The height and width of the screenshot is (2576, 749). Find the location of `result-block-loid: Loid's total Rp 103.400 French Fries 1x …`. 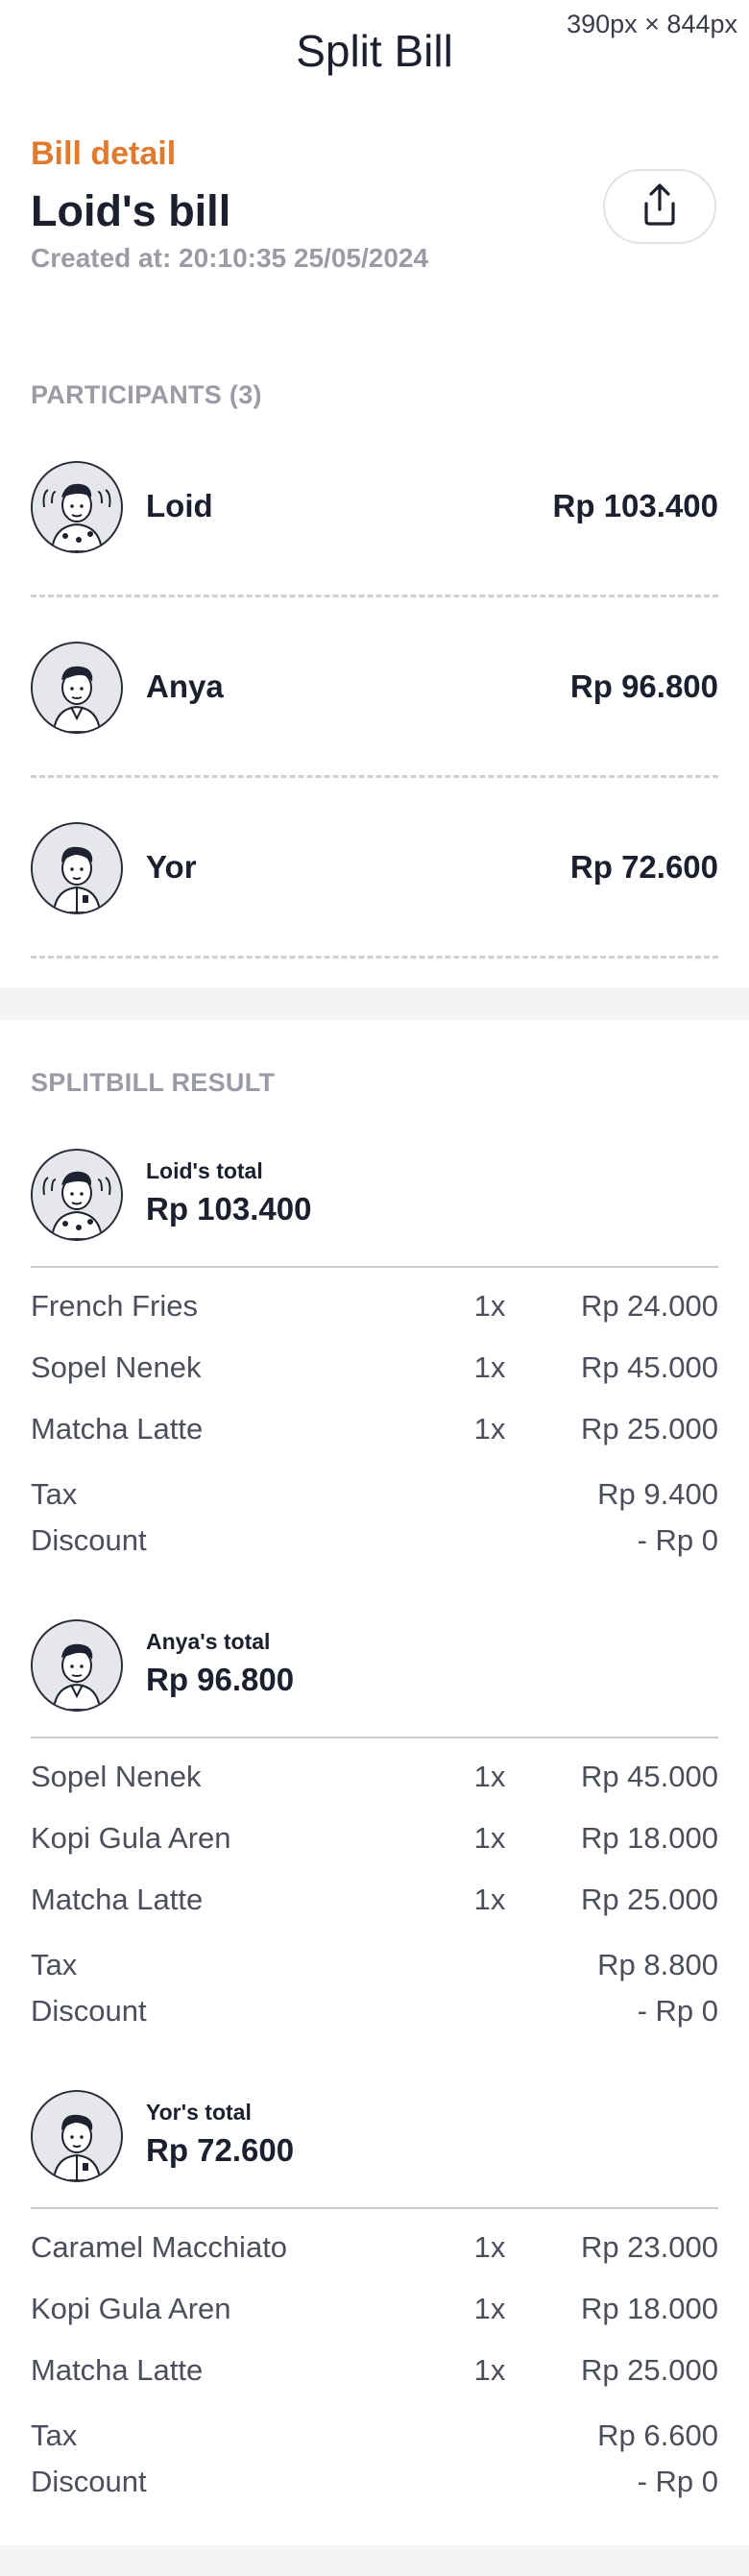

result-block-loid: Loid's total Rp 103.400 French Fries 1x … is located at coordinates (374, 1355).